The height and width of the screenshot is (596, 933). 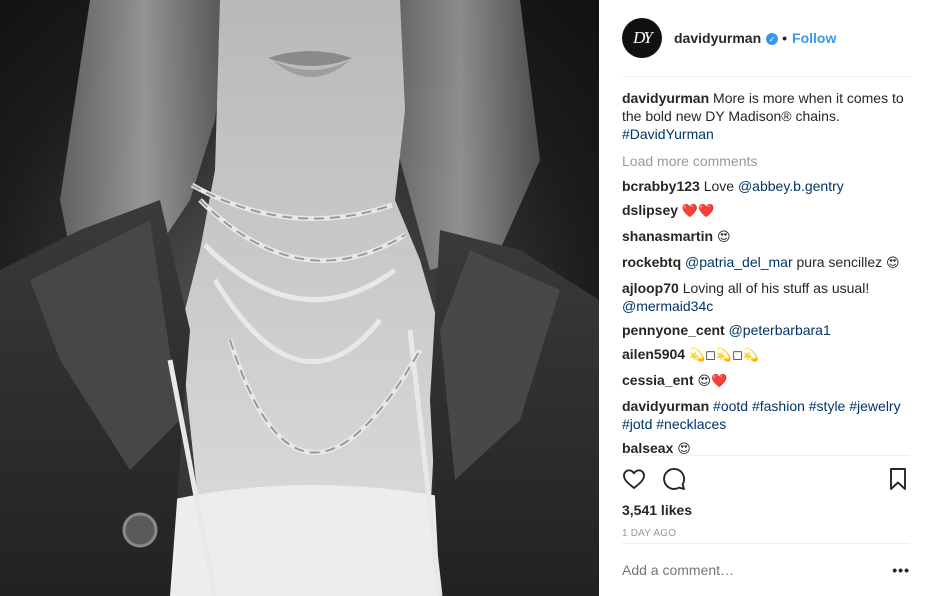 I want to click on comment-username: shanasmartin, so click(x=667, y=236).